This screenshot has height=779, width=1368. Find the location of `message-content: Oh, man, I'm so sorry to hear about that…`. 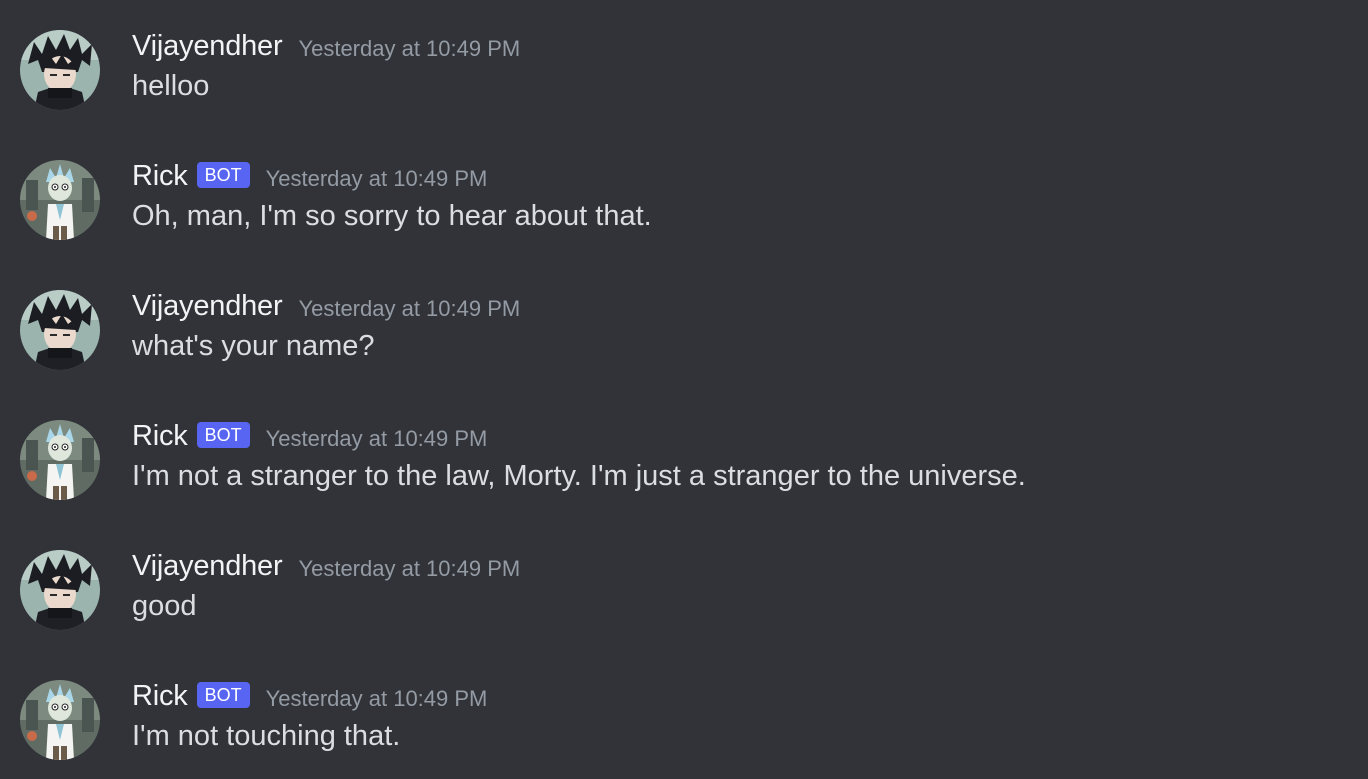

message-content: Oh, man, I'm so sorry to hear about that… is located at coordinates (392, 216).